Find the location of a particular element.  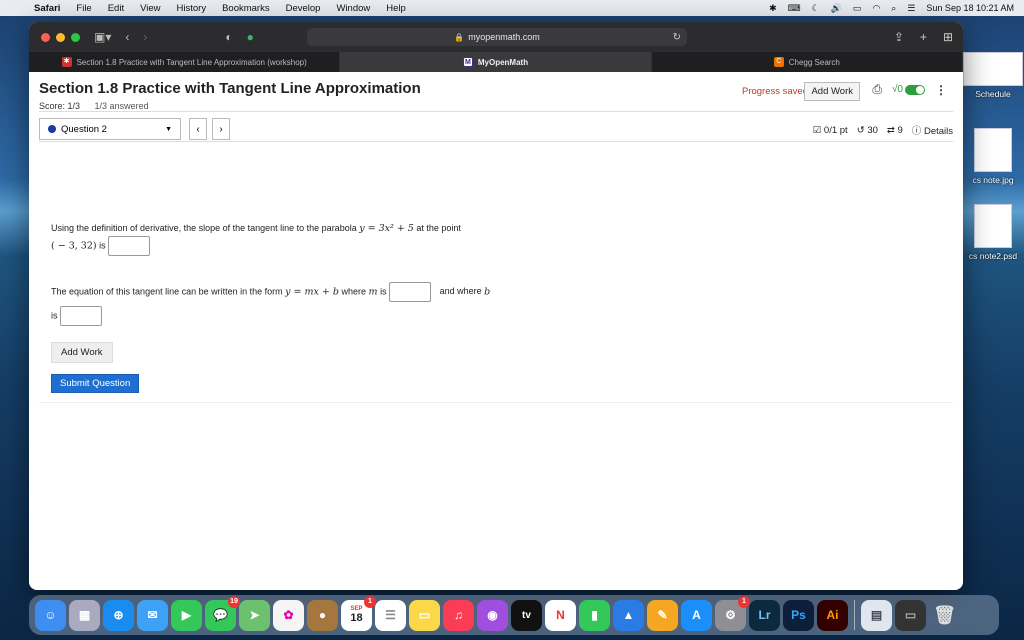

add-work-button: Add Work is located at coordinates (82, 352).